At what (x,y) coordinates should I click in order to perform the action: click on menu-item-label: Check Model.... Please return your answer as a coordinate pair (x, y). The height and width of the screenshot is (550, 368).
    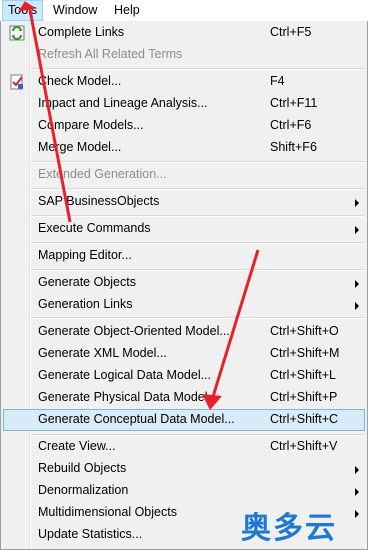
    Looking at the image, I should click on (80, 81).